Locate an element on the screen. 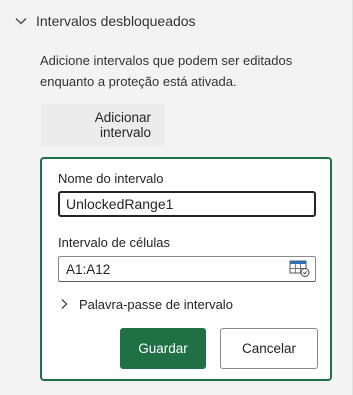 The image size is (353, 395). range-name-label: Nome do intervalo is located at coordinates (111, 178).